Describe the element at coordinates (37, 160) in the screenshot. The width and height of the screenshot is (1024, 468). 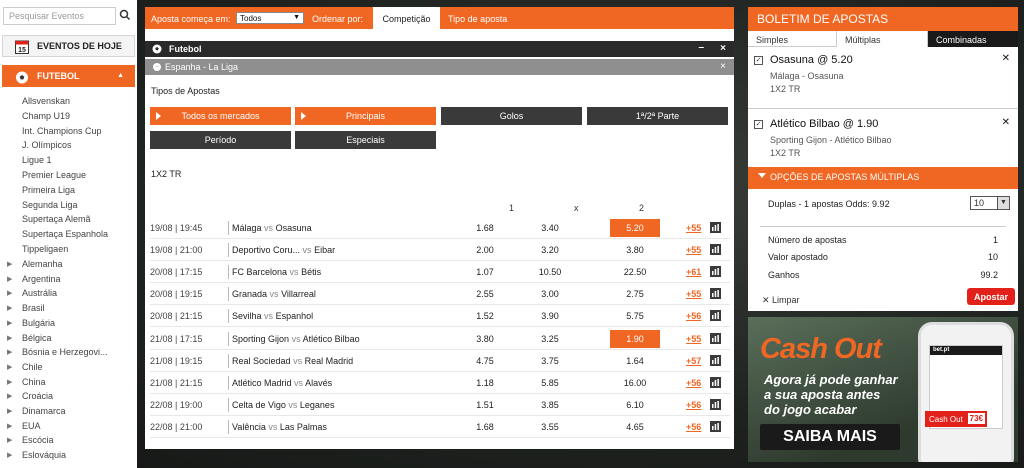
I see `sidebar-league-item: Ligue 1` at that location.